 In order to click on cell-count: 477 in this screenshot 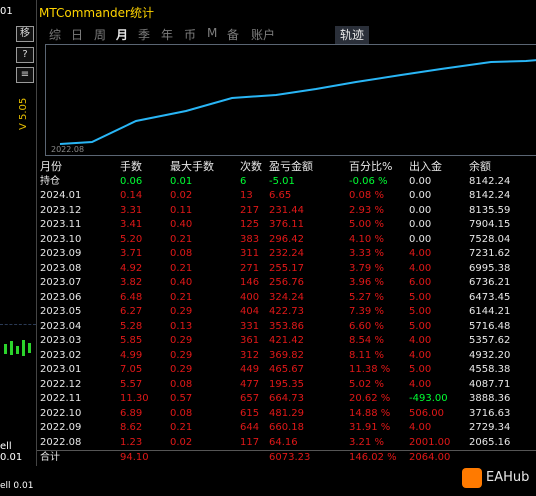, I will do `click(250, 384)`.